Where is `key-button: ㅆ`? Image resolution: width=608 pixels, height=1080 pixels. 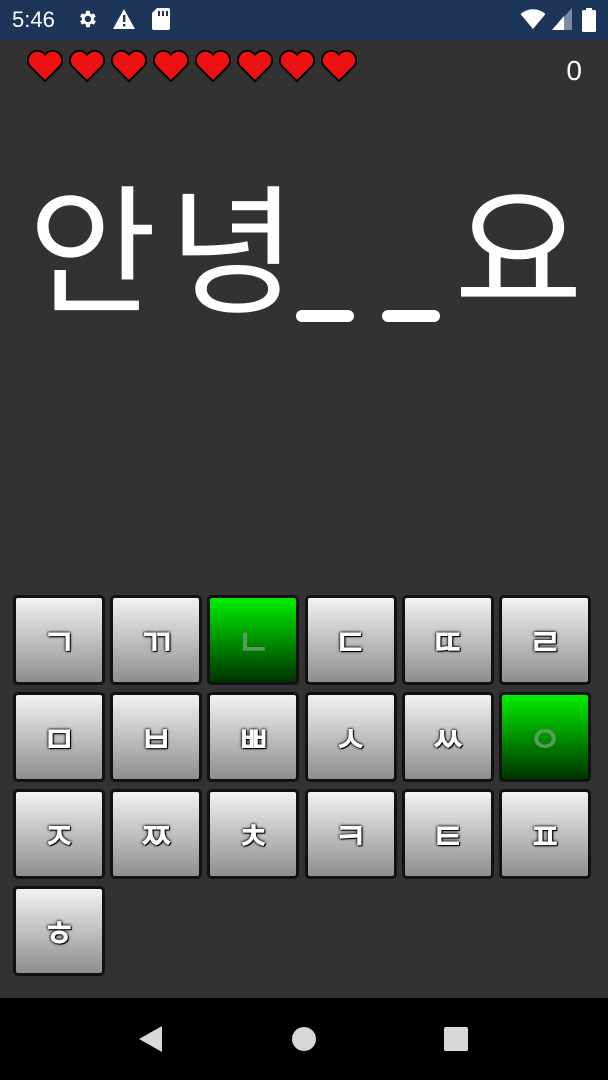 key-button: ㅆ is located at coordinates (447, 737).